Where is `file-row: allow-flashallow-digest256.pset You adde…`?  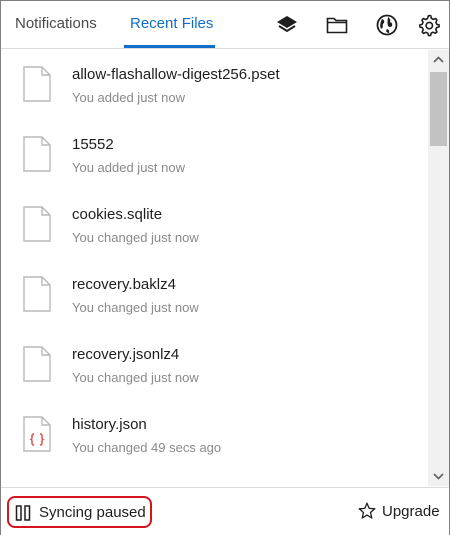 file-row: allow-flashallow-digest256.pset You adde… is located at coordinates (214, 85).